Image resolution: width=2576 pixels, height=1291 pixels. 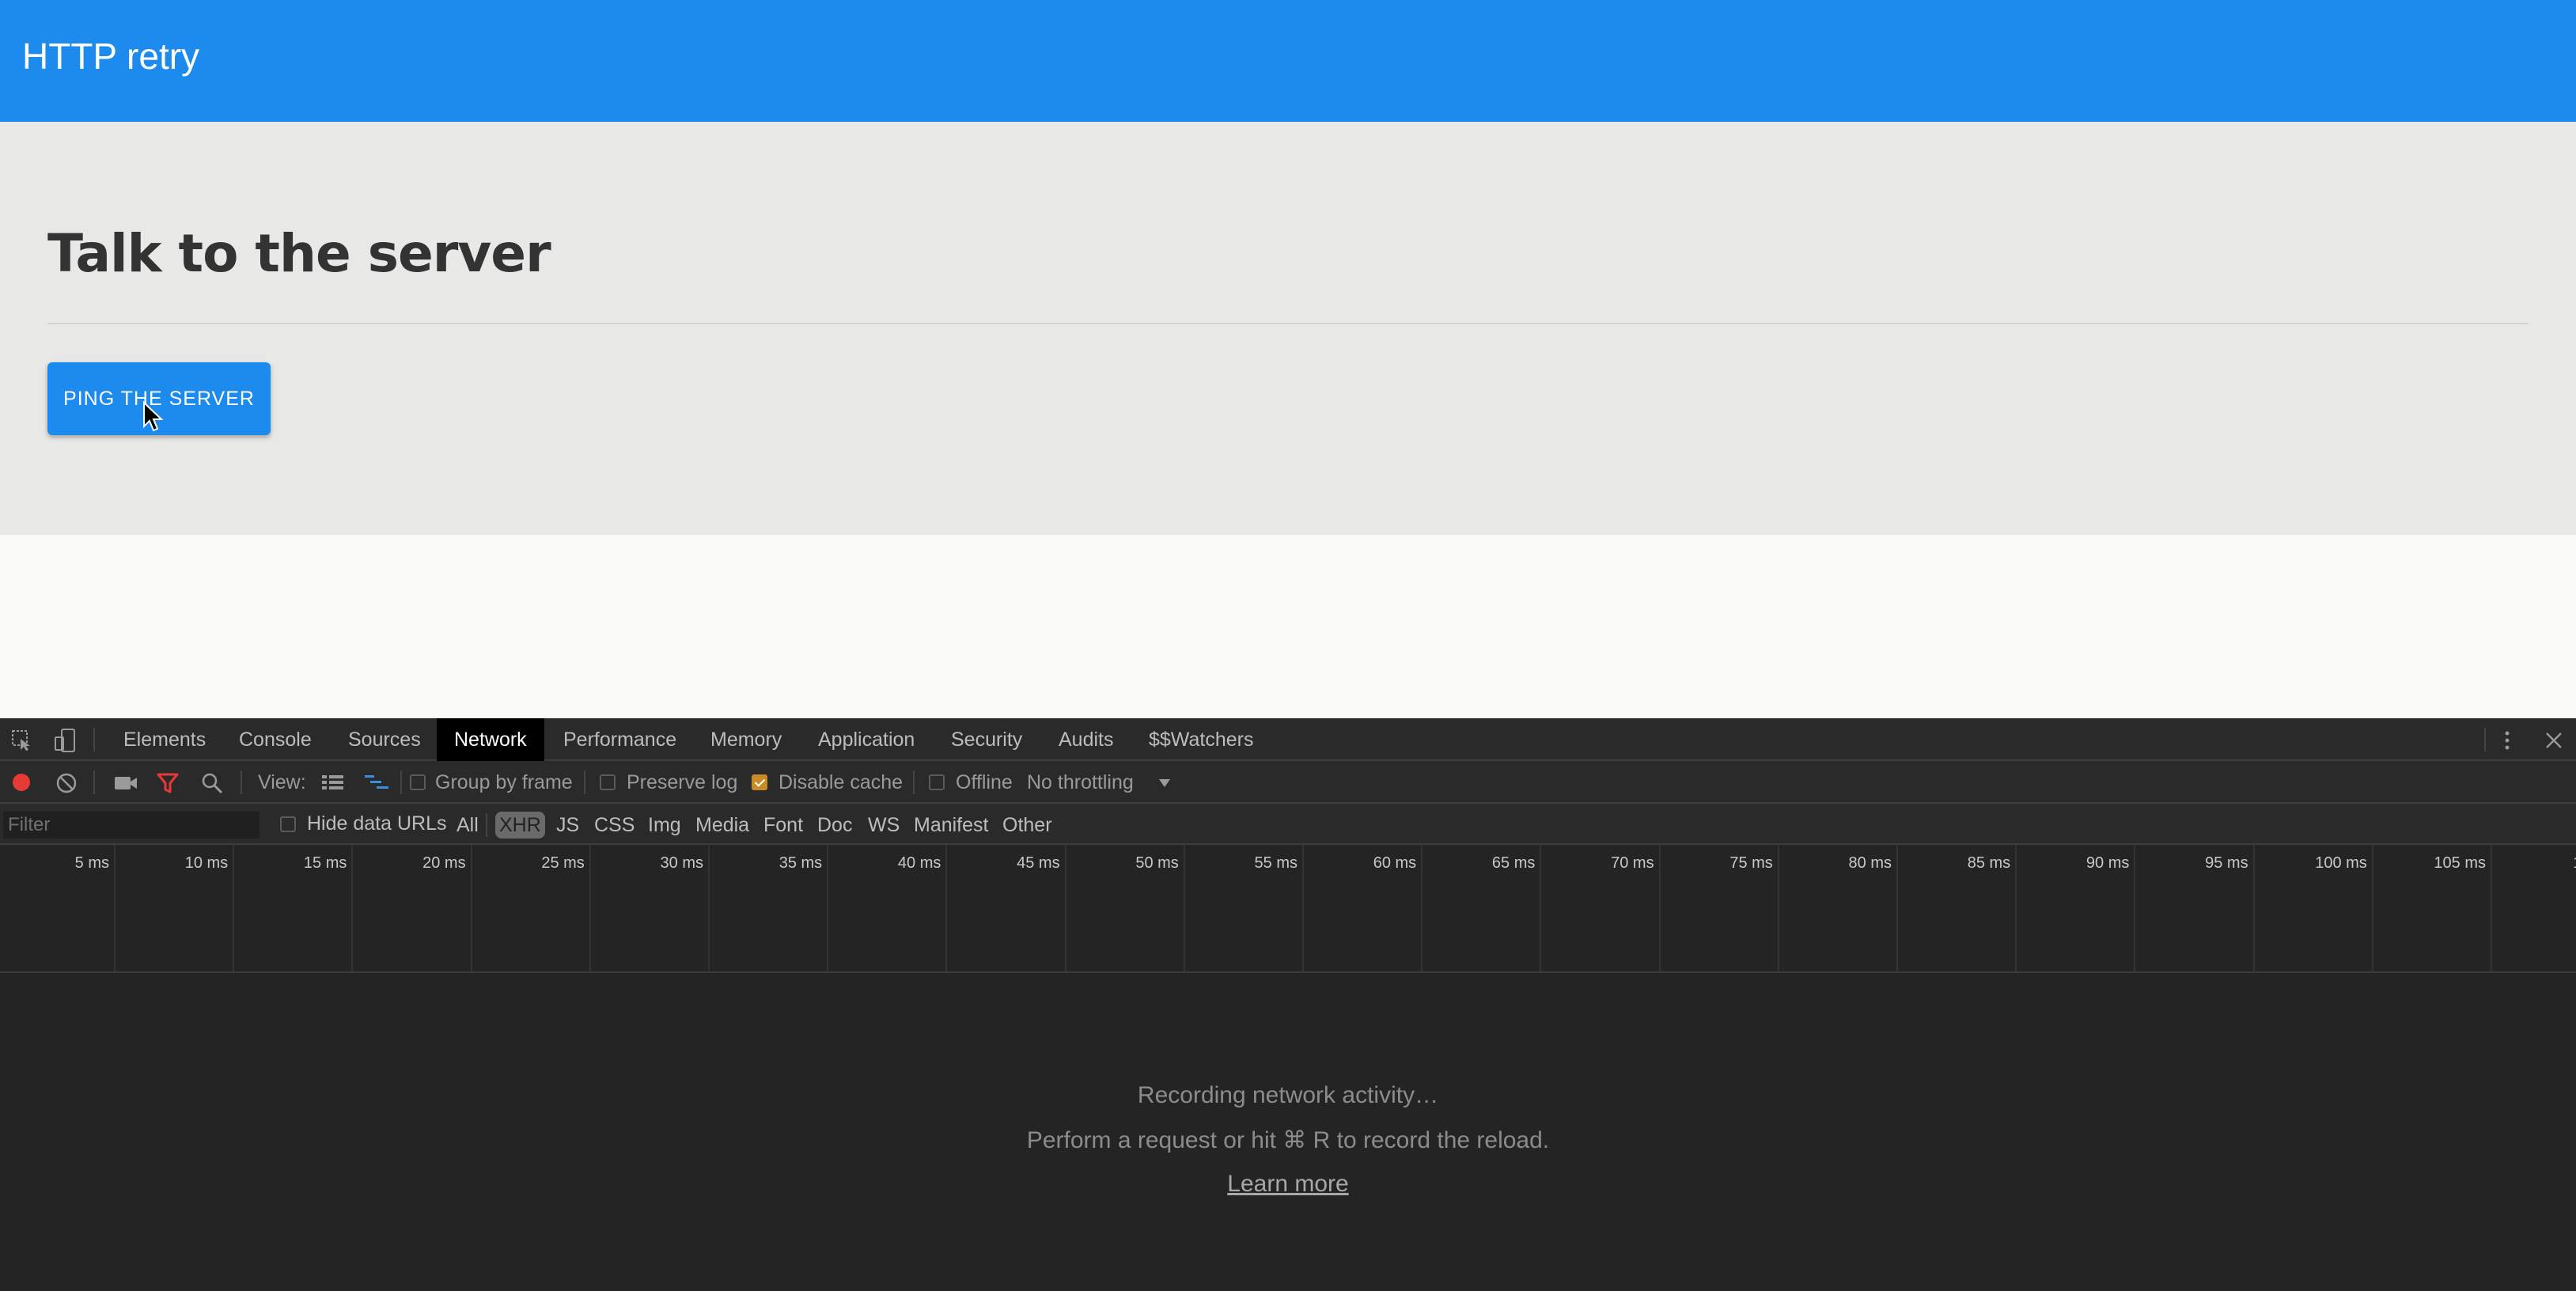 I want to click on filter-type-media: Media, so click(x=722, y=825).